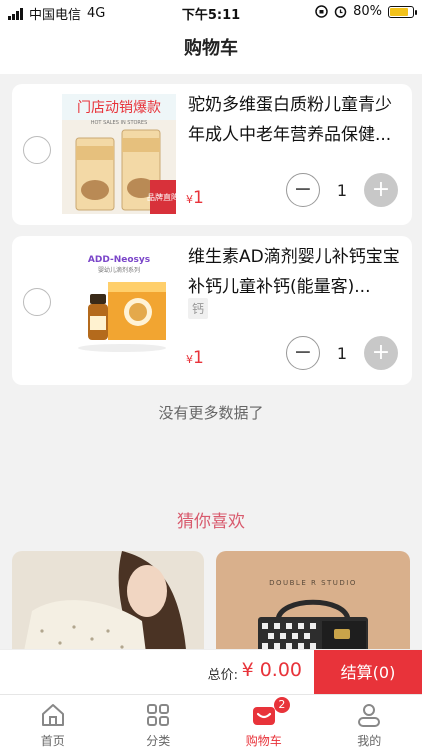  I want to click on tab-label: 购物车, so click(263, 741).